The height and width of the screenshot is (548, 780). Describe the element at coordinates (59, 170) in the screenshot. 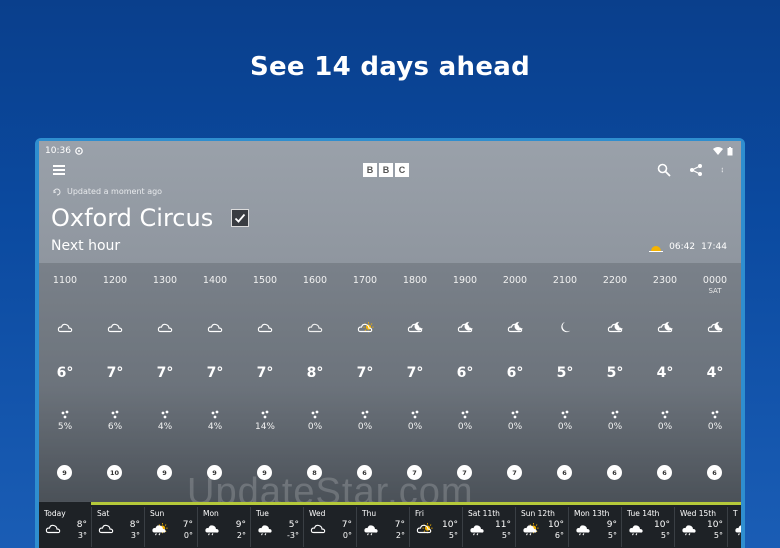

I see `menu-icon` at that location.